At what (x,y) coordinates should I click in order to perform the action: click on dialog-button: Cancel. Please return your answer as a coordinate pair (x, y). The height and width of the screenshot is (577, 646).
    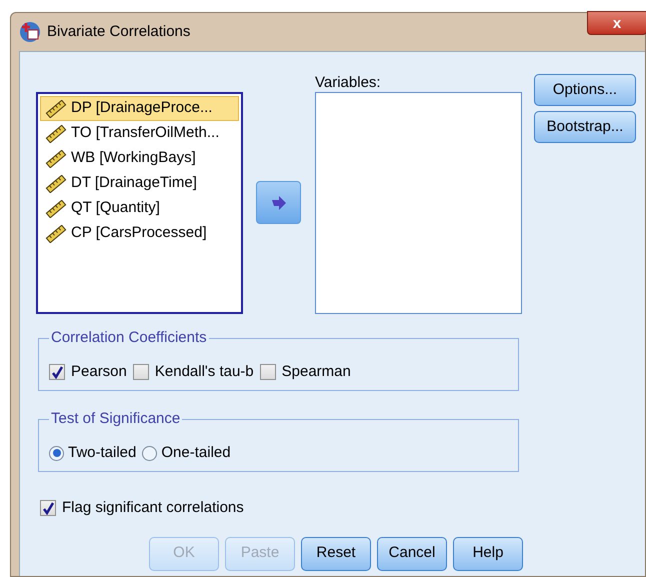
    Looking at the image, I should click on (412, 553).